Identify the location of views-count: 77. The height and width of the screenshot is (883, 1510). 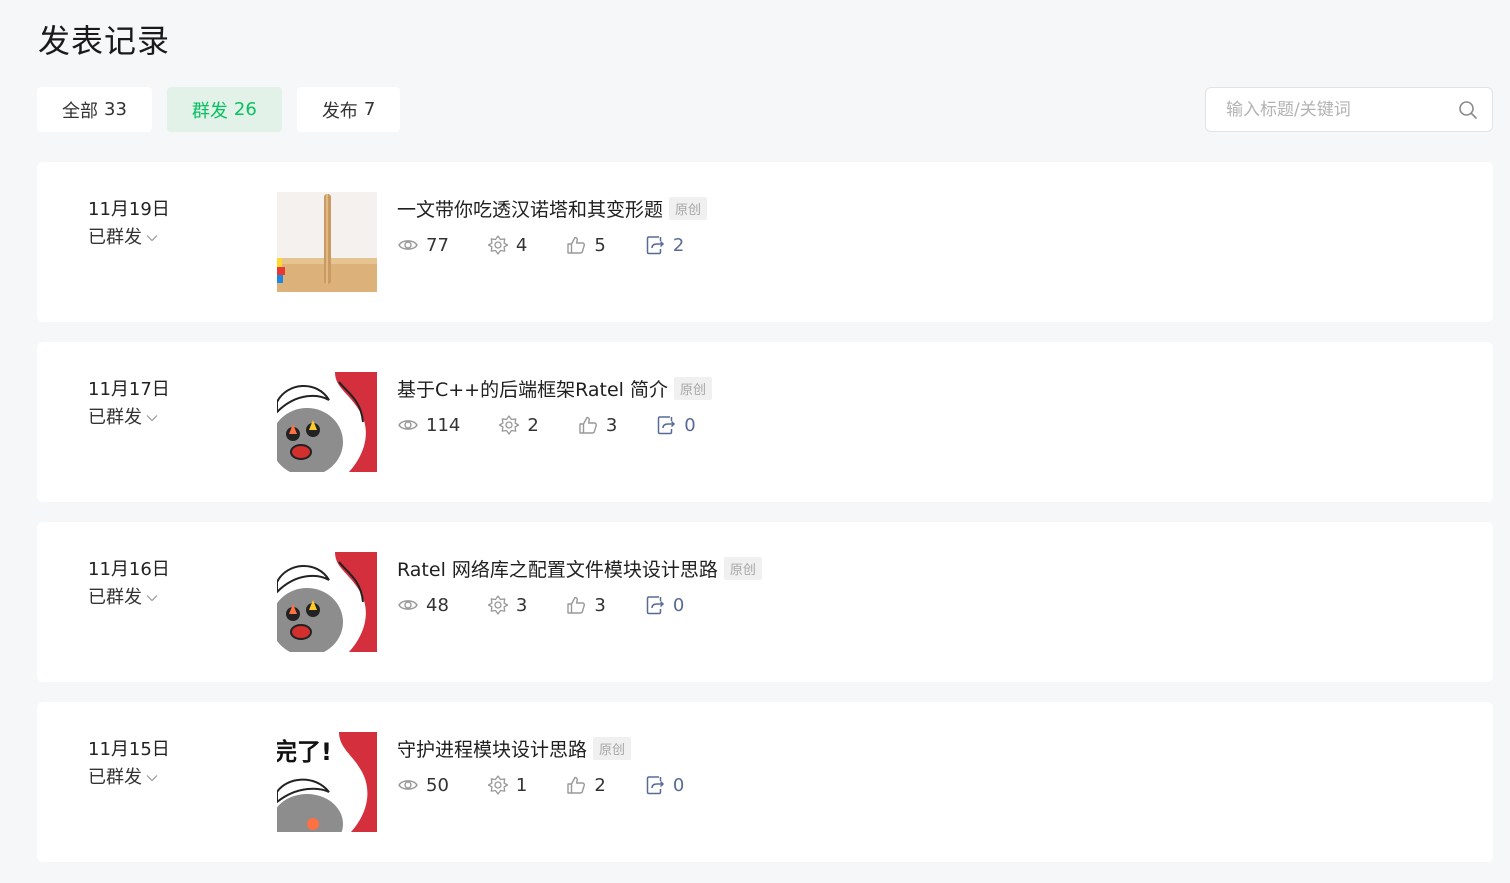
(437, 245).